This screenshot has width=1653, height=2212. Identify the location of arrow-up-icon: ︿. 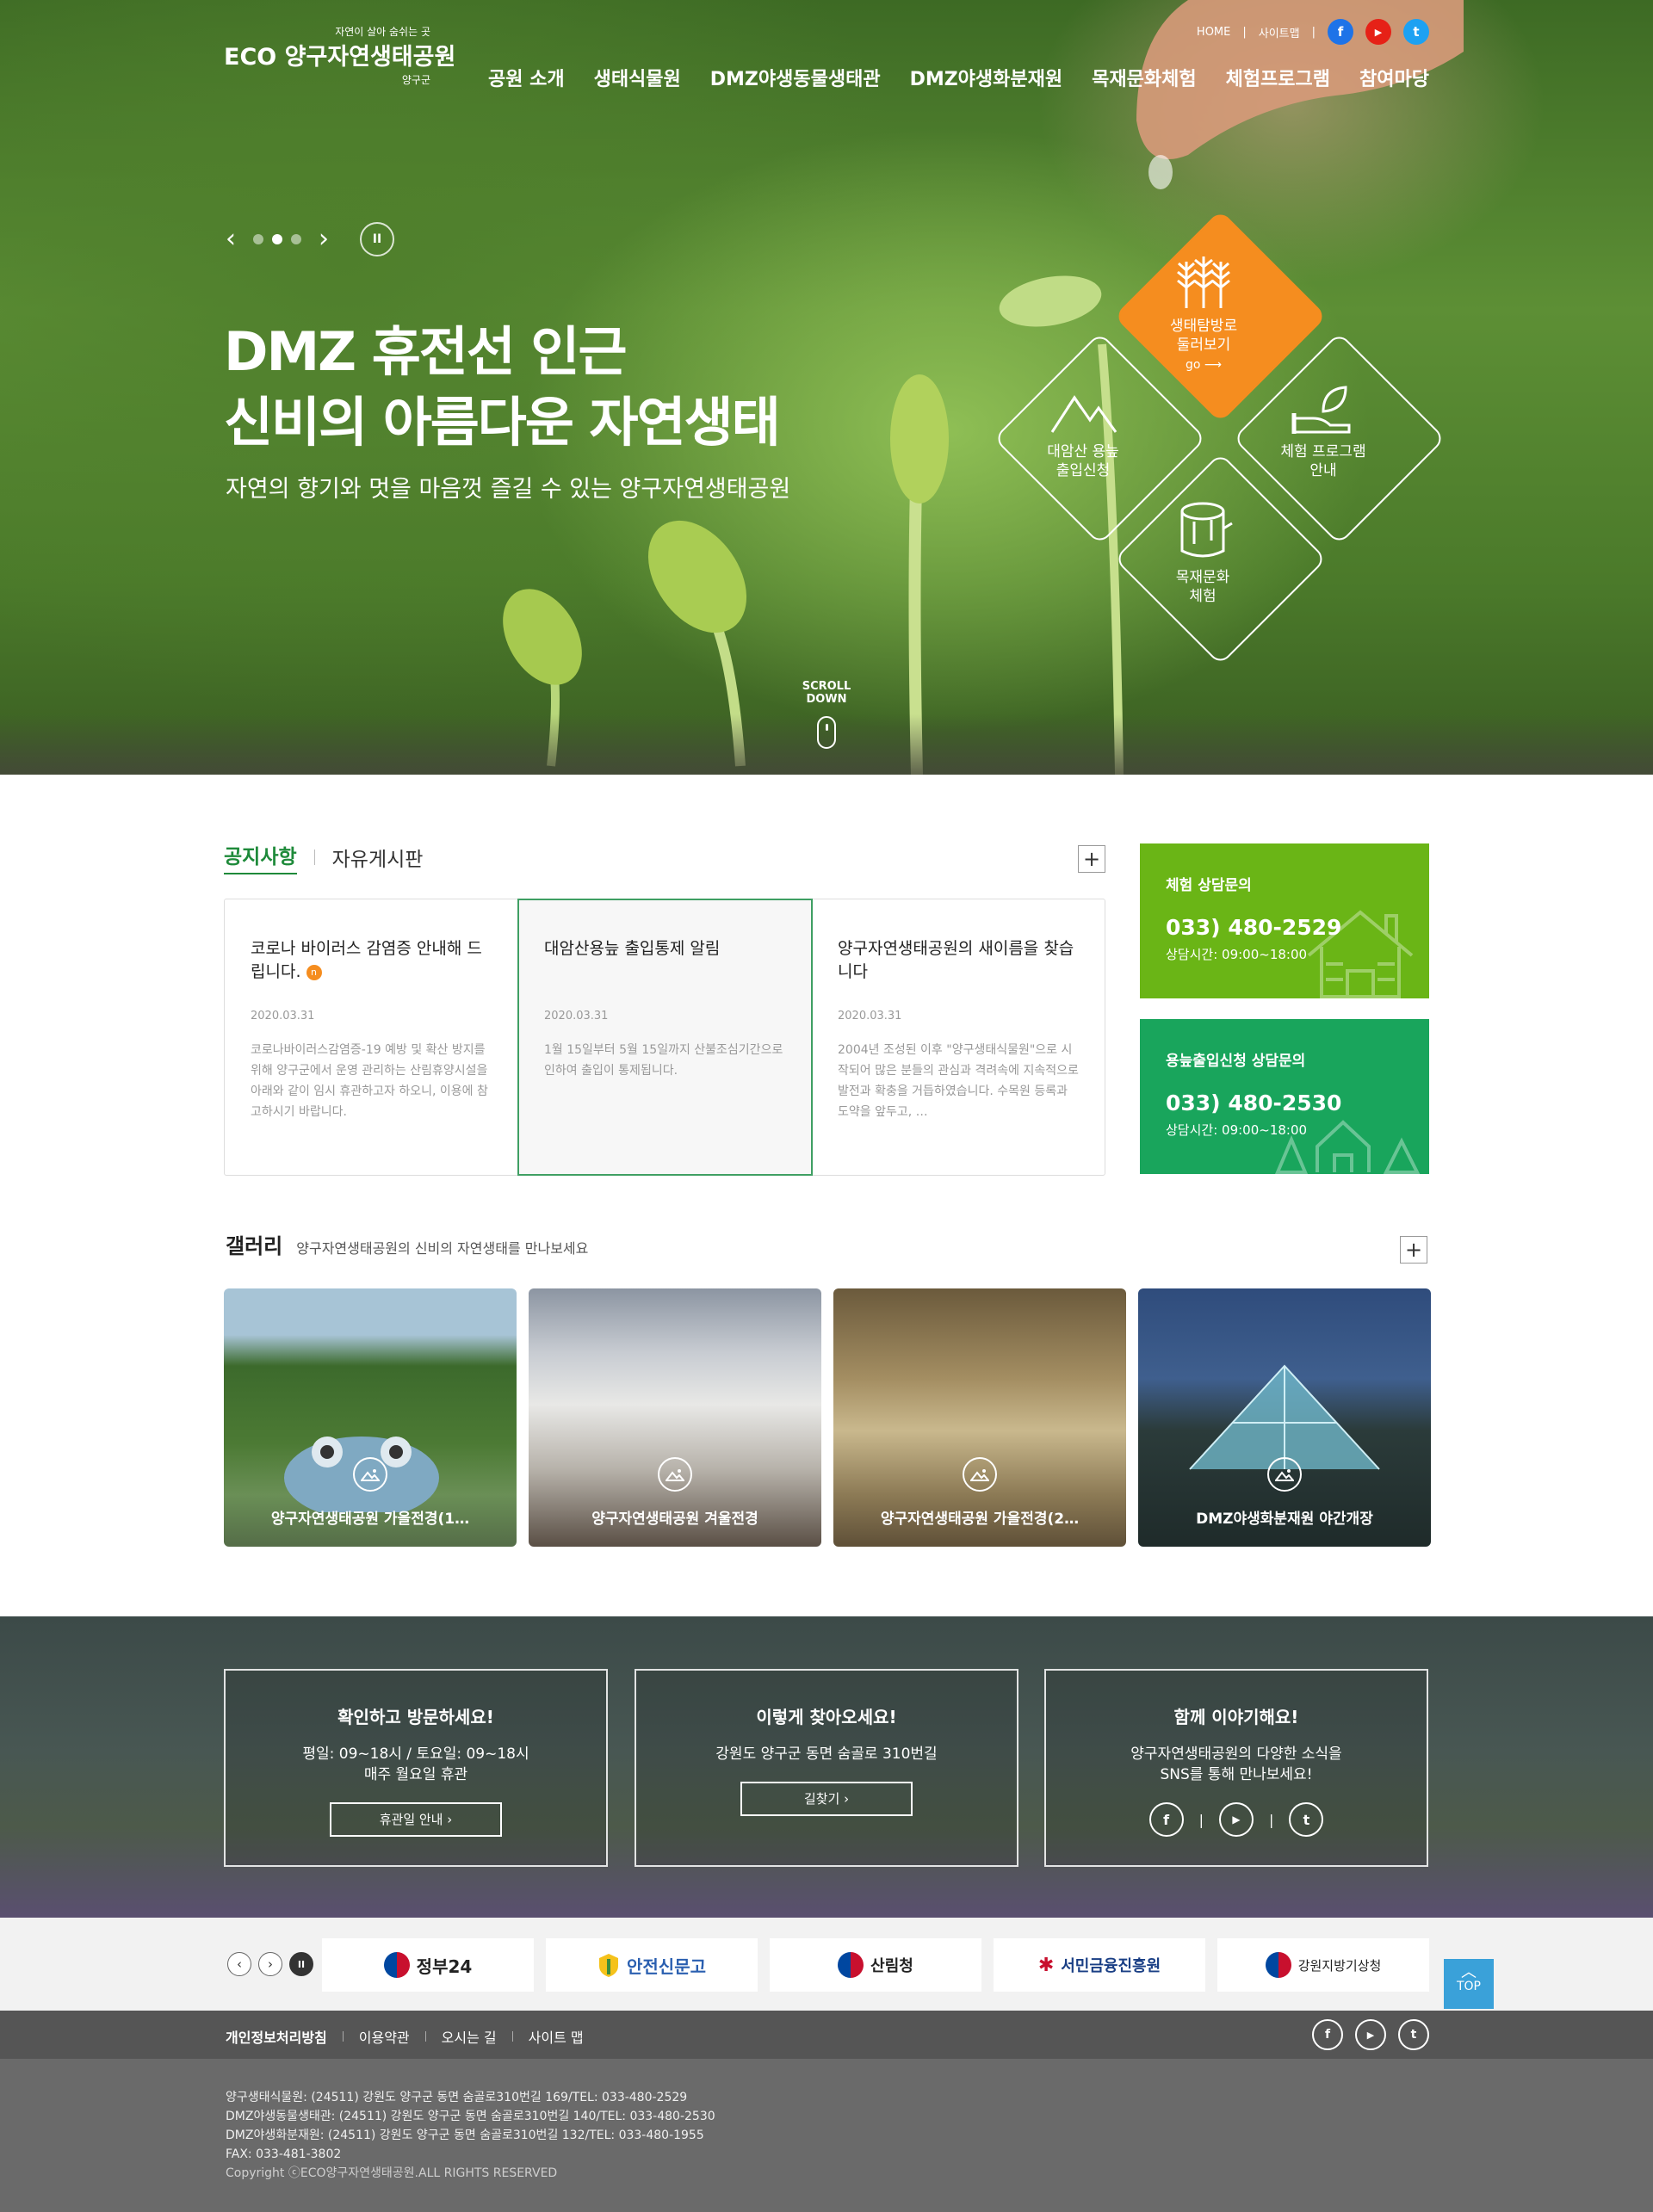
(1469, 1972).